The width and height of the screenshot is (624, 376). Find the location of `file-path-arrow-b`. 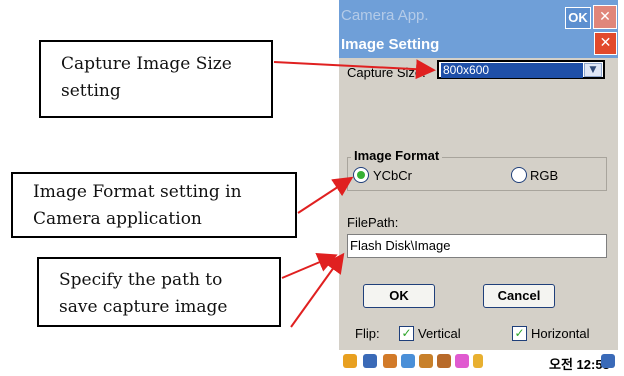

file-path-arrow-b is located at coordinates (317, 290).